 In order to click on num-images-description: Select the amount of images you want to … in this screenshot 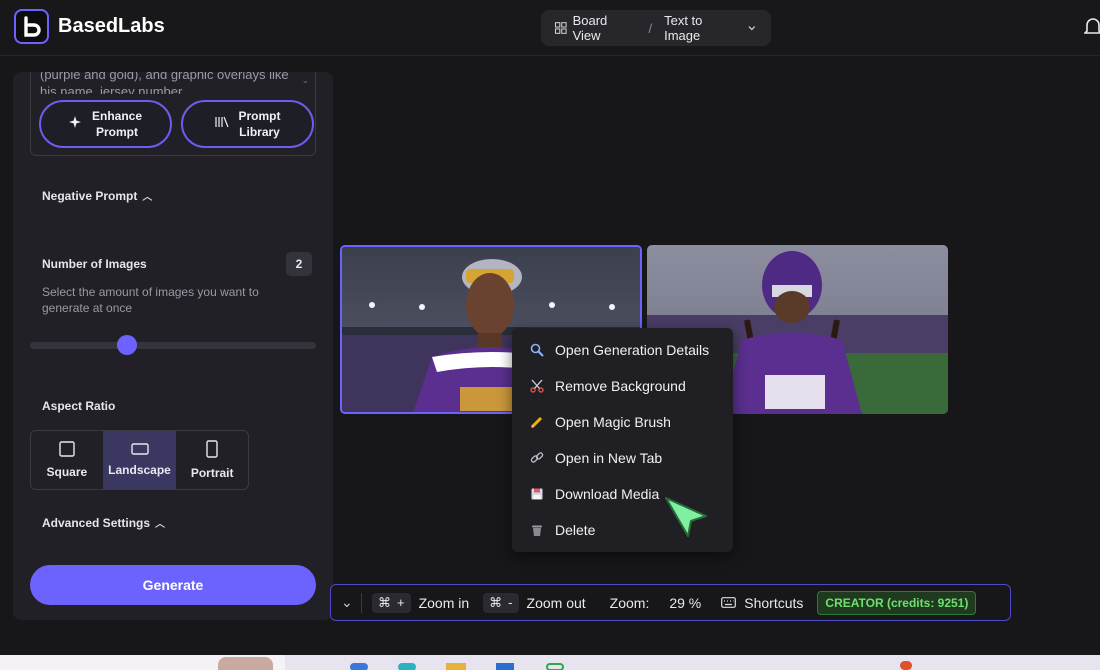, I will do `click(150, 300)`.